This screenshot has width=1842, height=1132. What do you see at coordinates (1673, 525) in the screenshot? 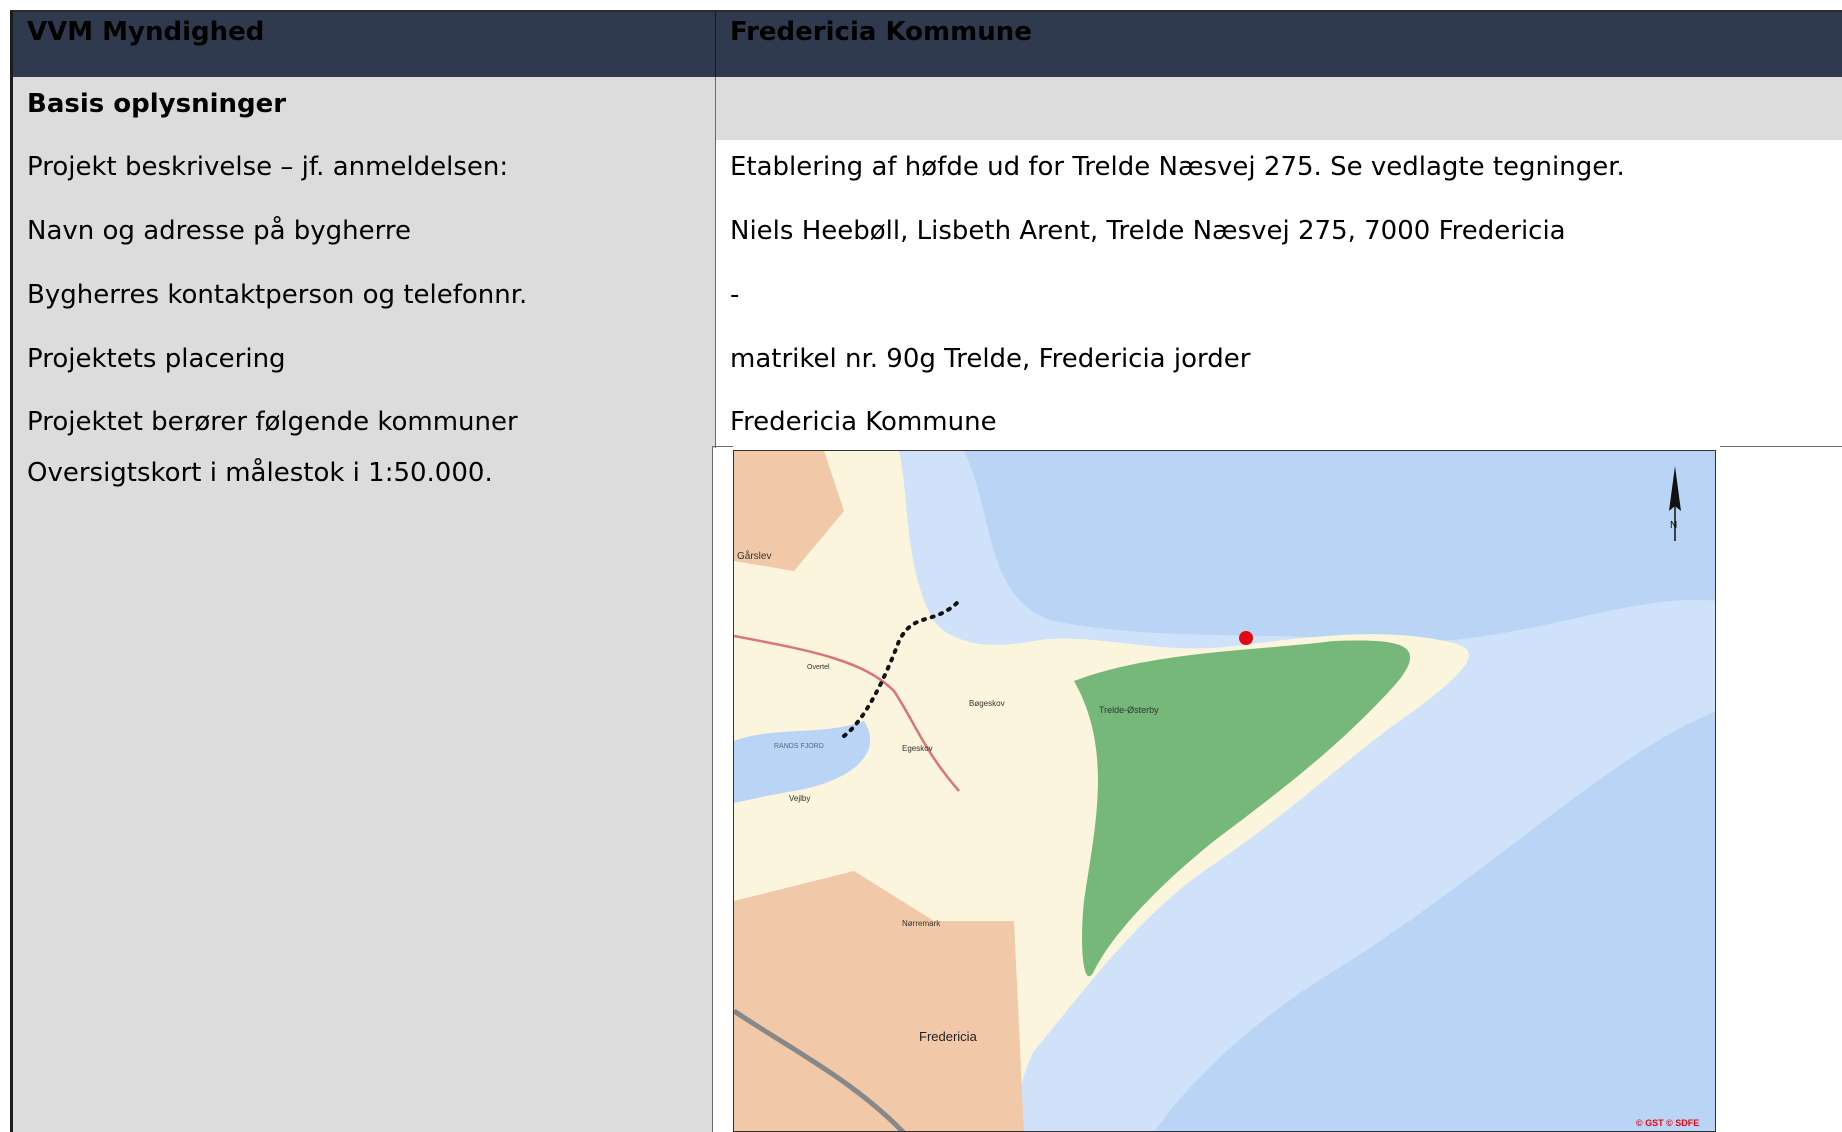
I see `north-label: N` at bounding box center [1673, 525].